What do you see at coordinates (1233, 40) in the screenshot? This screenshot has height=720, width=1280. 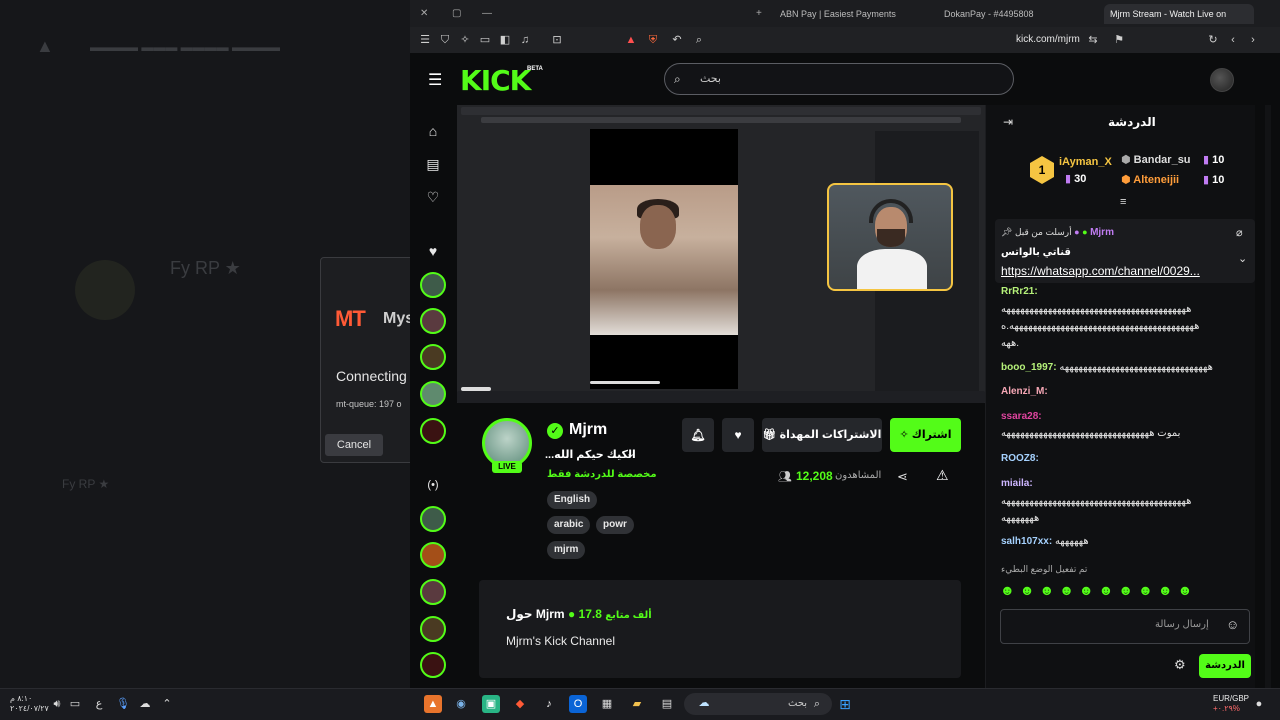 I see `back-icon: ‹` at bounding box center [1233, 40].